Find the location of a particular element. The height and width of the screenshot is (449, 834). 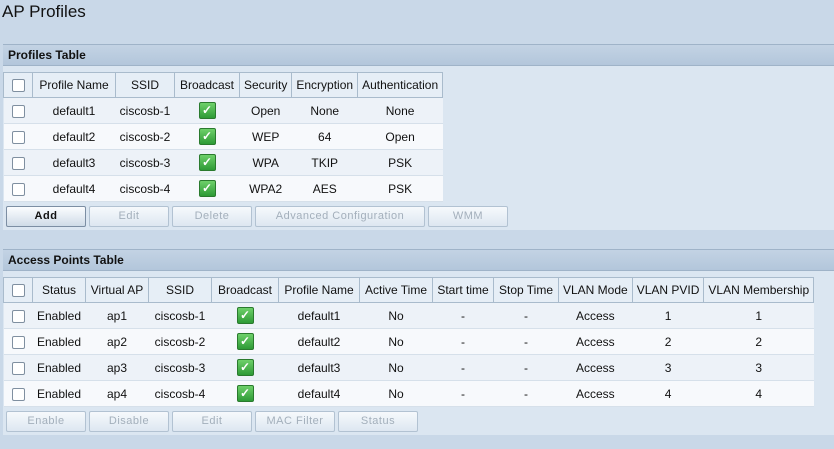

active-time-cell: No is located at coordinates (396, 393).